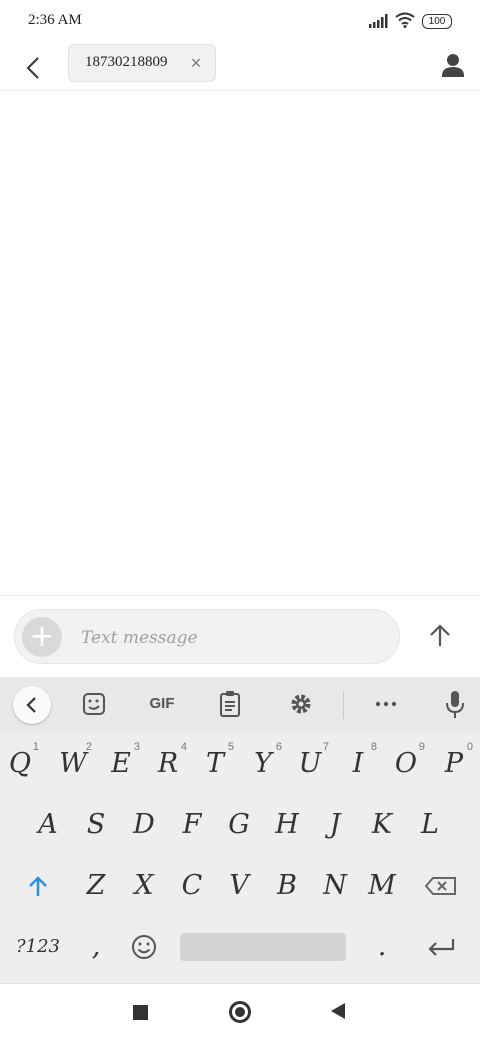 The image size is (480, 1041). I want to click on recipient-chip: 18730218809 ×, so click(142, 63).